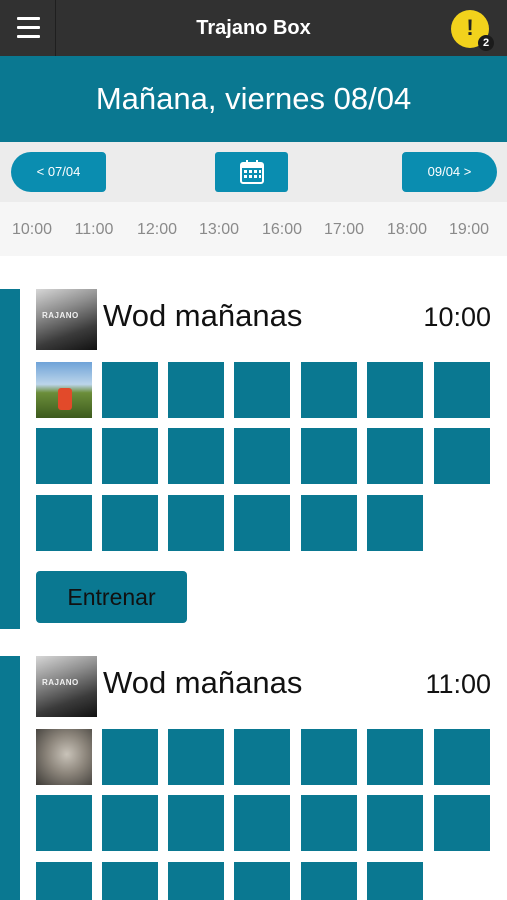  I want to click on hour-17: 17:00, so click(344, 230).